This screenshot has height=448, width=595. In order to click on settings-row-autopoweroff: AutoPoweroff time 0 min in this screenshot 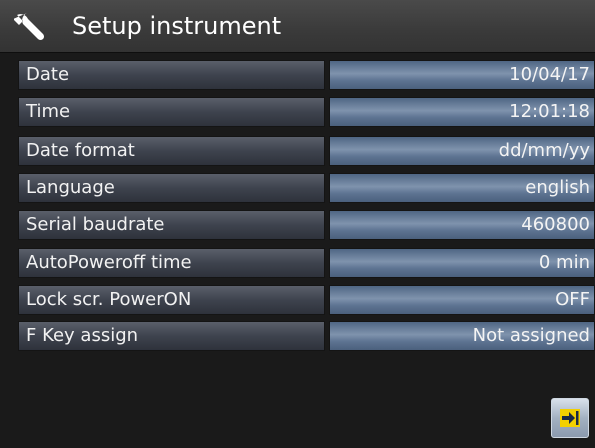, I will do `click(297, 263)`.